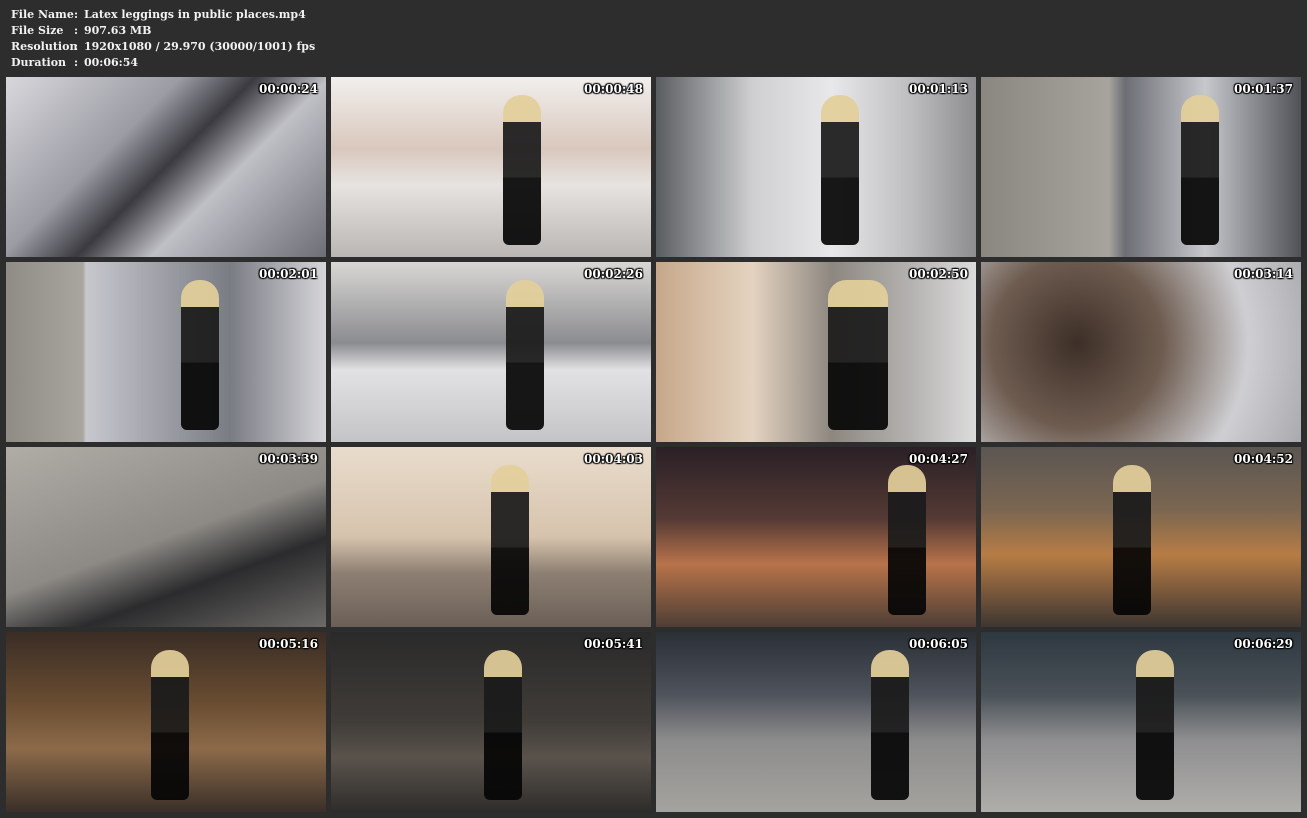 Image resolution: width=1307 pixels, height=818 pixels. I want to click on info-key: Duration, so click(39, 62).